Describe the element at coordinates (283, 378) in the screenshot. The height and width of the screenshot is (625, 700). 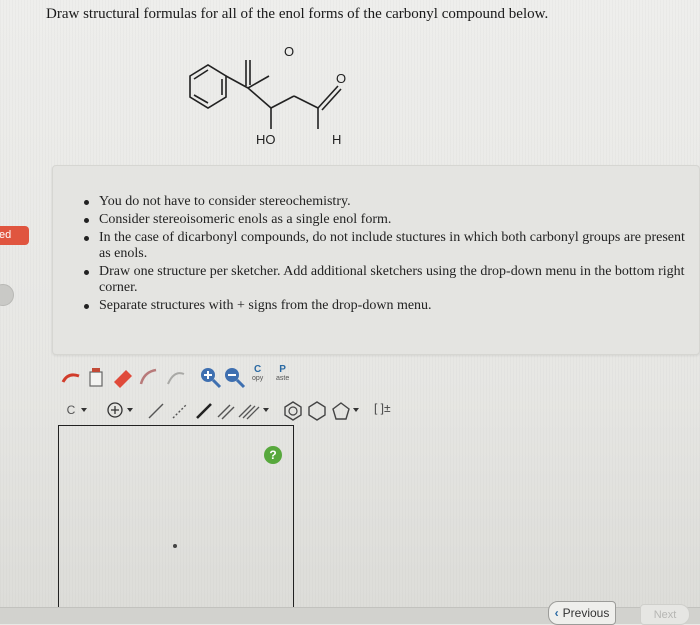
I see `paste-sub-label: aste` at that location.